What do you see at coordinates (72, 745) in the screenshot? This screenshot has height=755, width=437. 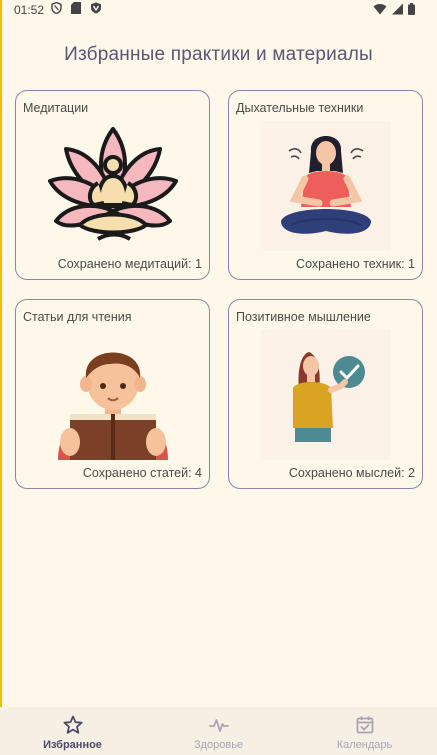 I see `nav-label: Избранное` at bounding box center [72, 745].